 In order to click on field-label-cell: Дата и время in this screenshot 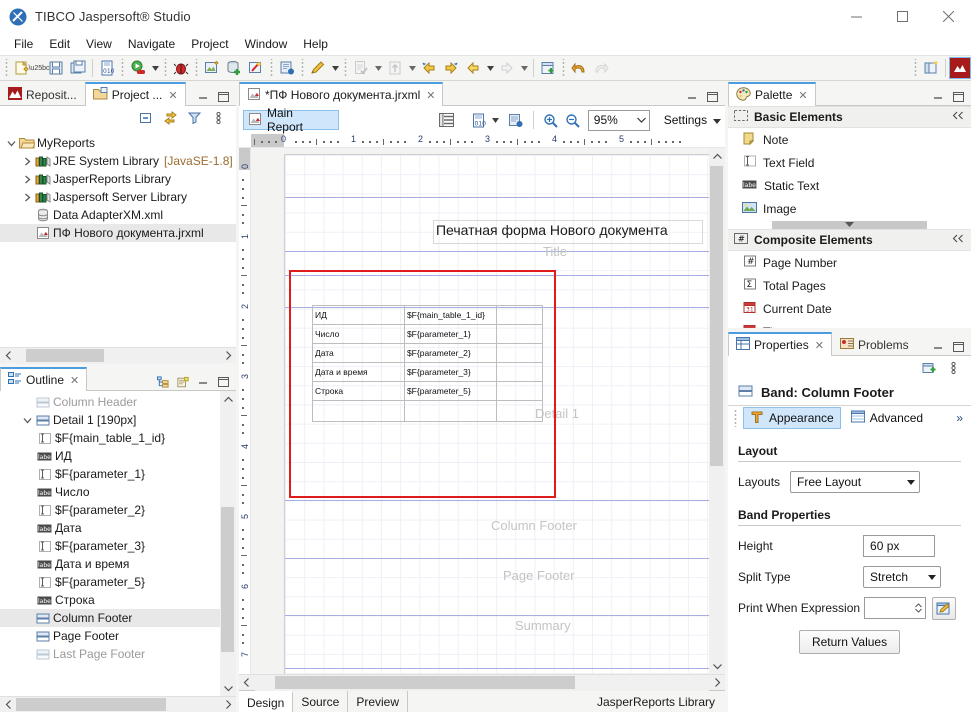, I will do `click(358, 372)`.